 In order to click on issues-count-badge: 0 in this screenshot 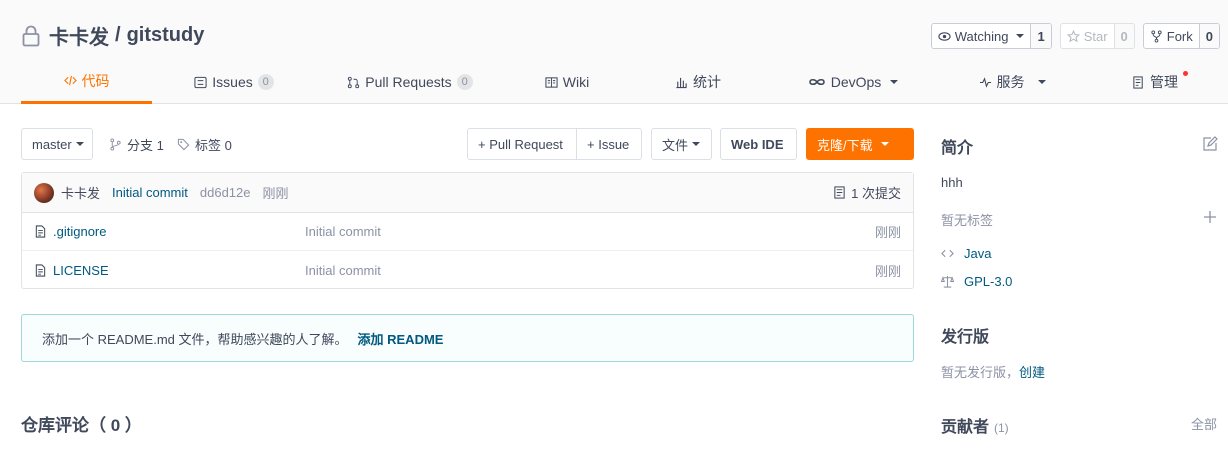, I will do `click(265, 82)`.